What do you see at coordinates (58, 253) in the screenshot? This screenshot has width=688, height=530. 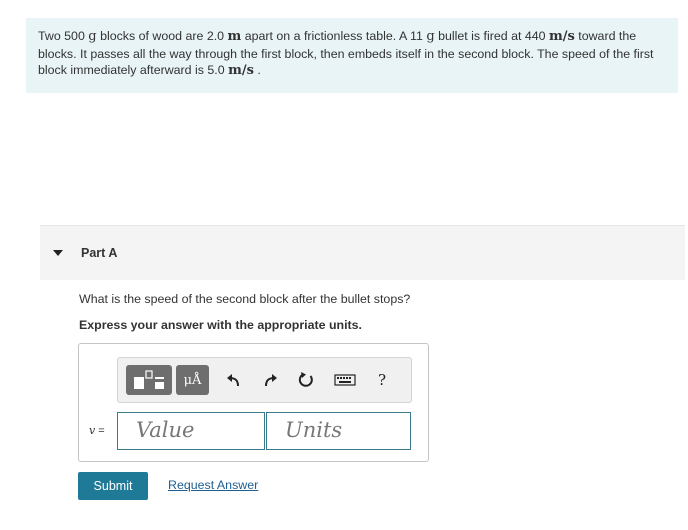 I see `collapse-caret-icon` at bounding box center [58, 253].